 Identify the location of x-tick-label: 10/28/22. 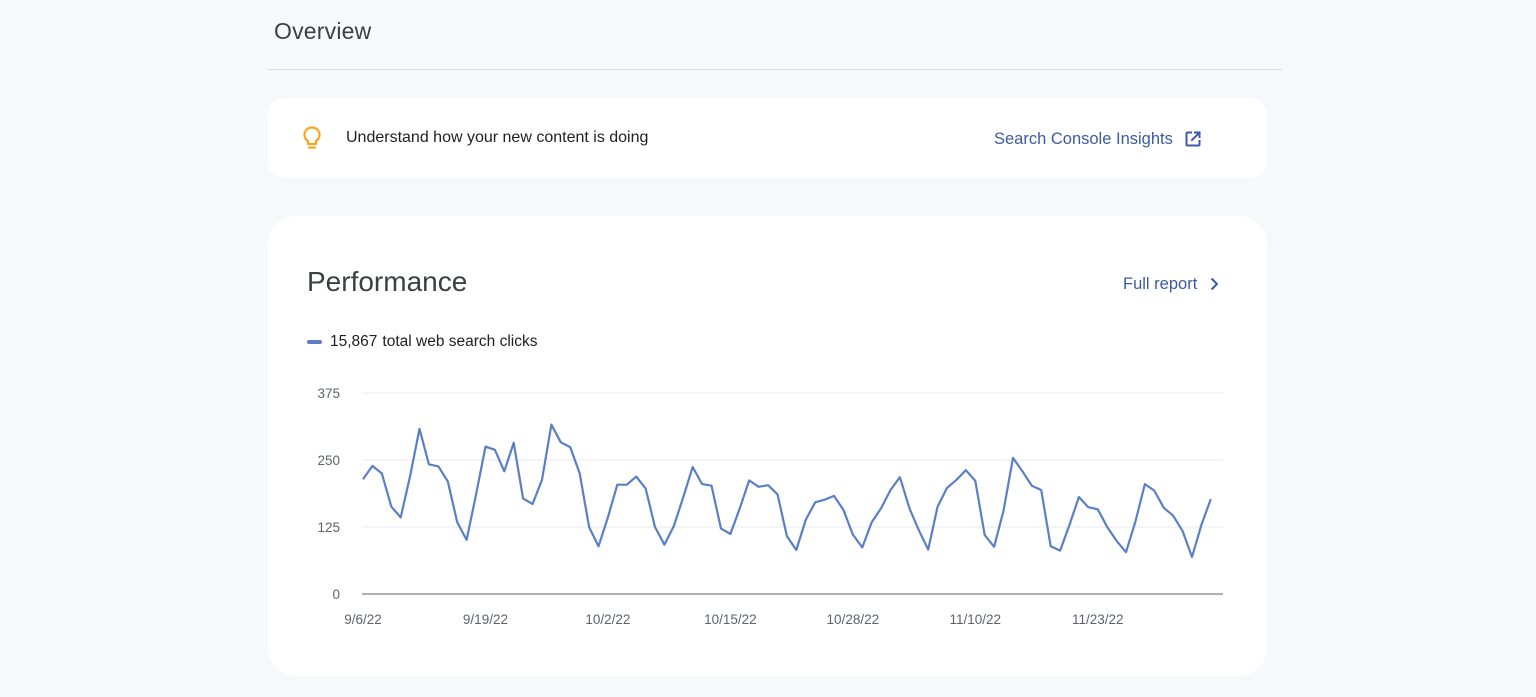
(853, 619).